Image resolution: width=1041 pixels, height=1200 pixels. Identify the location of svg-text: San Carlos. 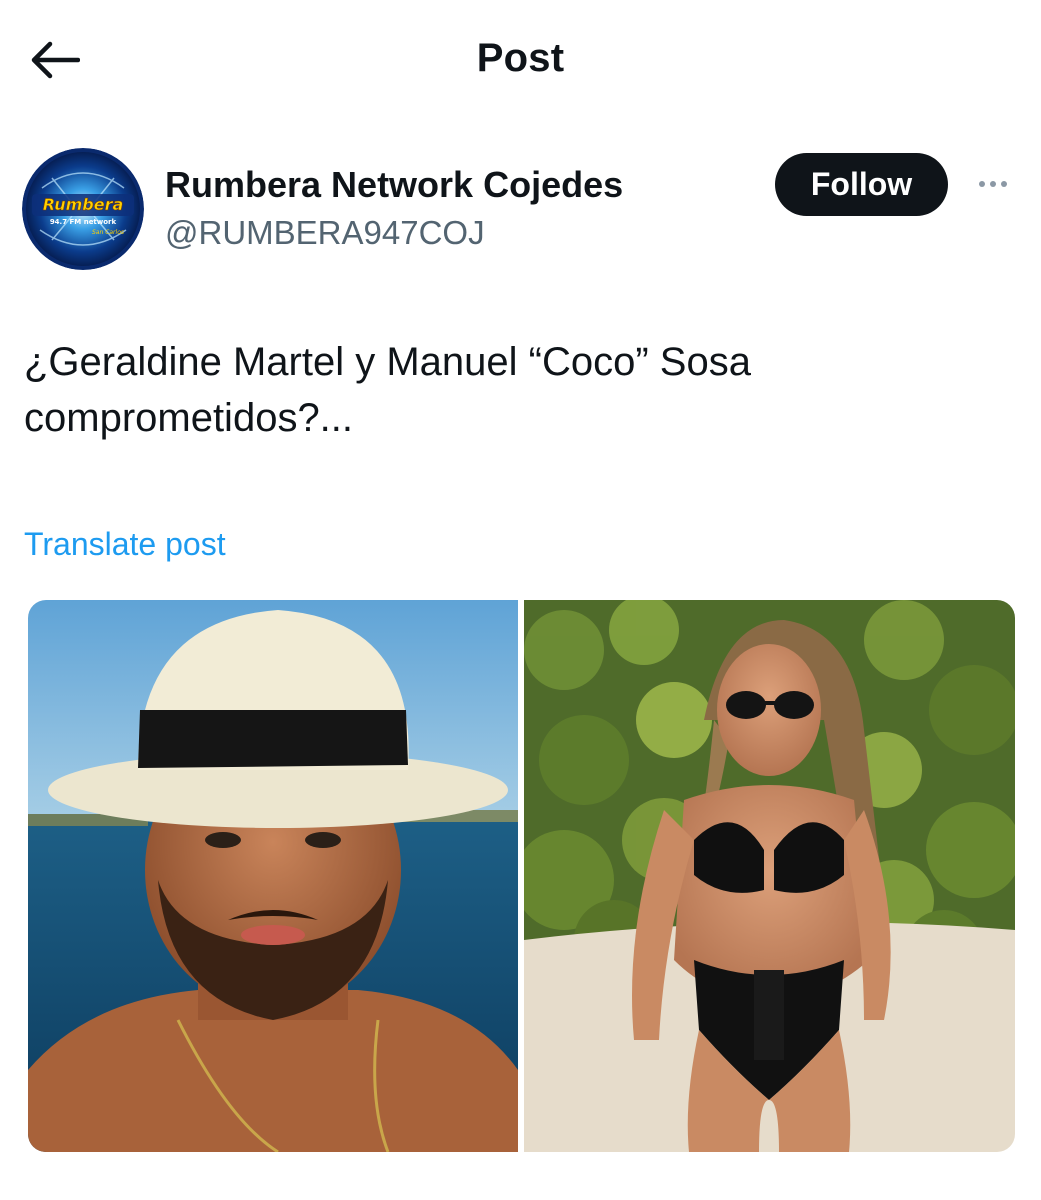
(108, 232).